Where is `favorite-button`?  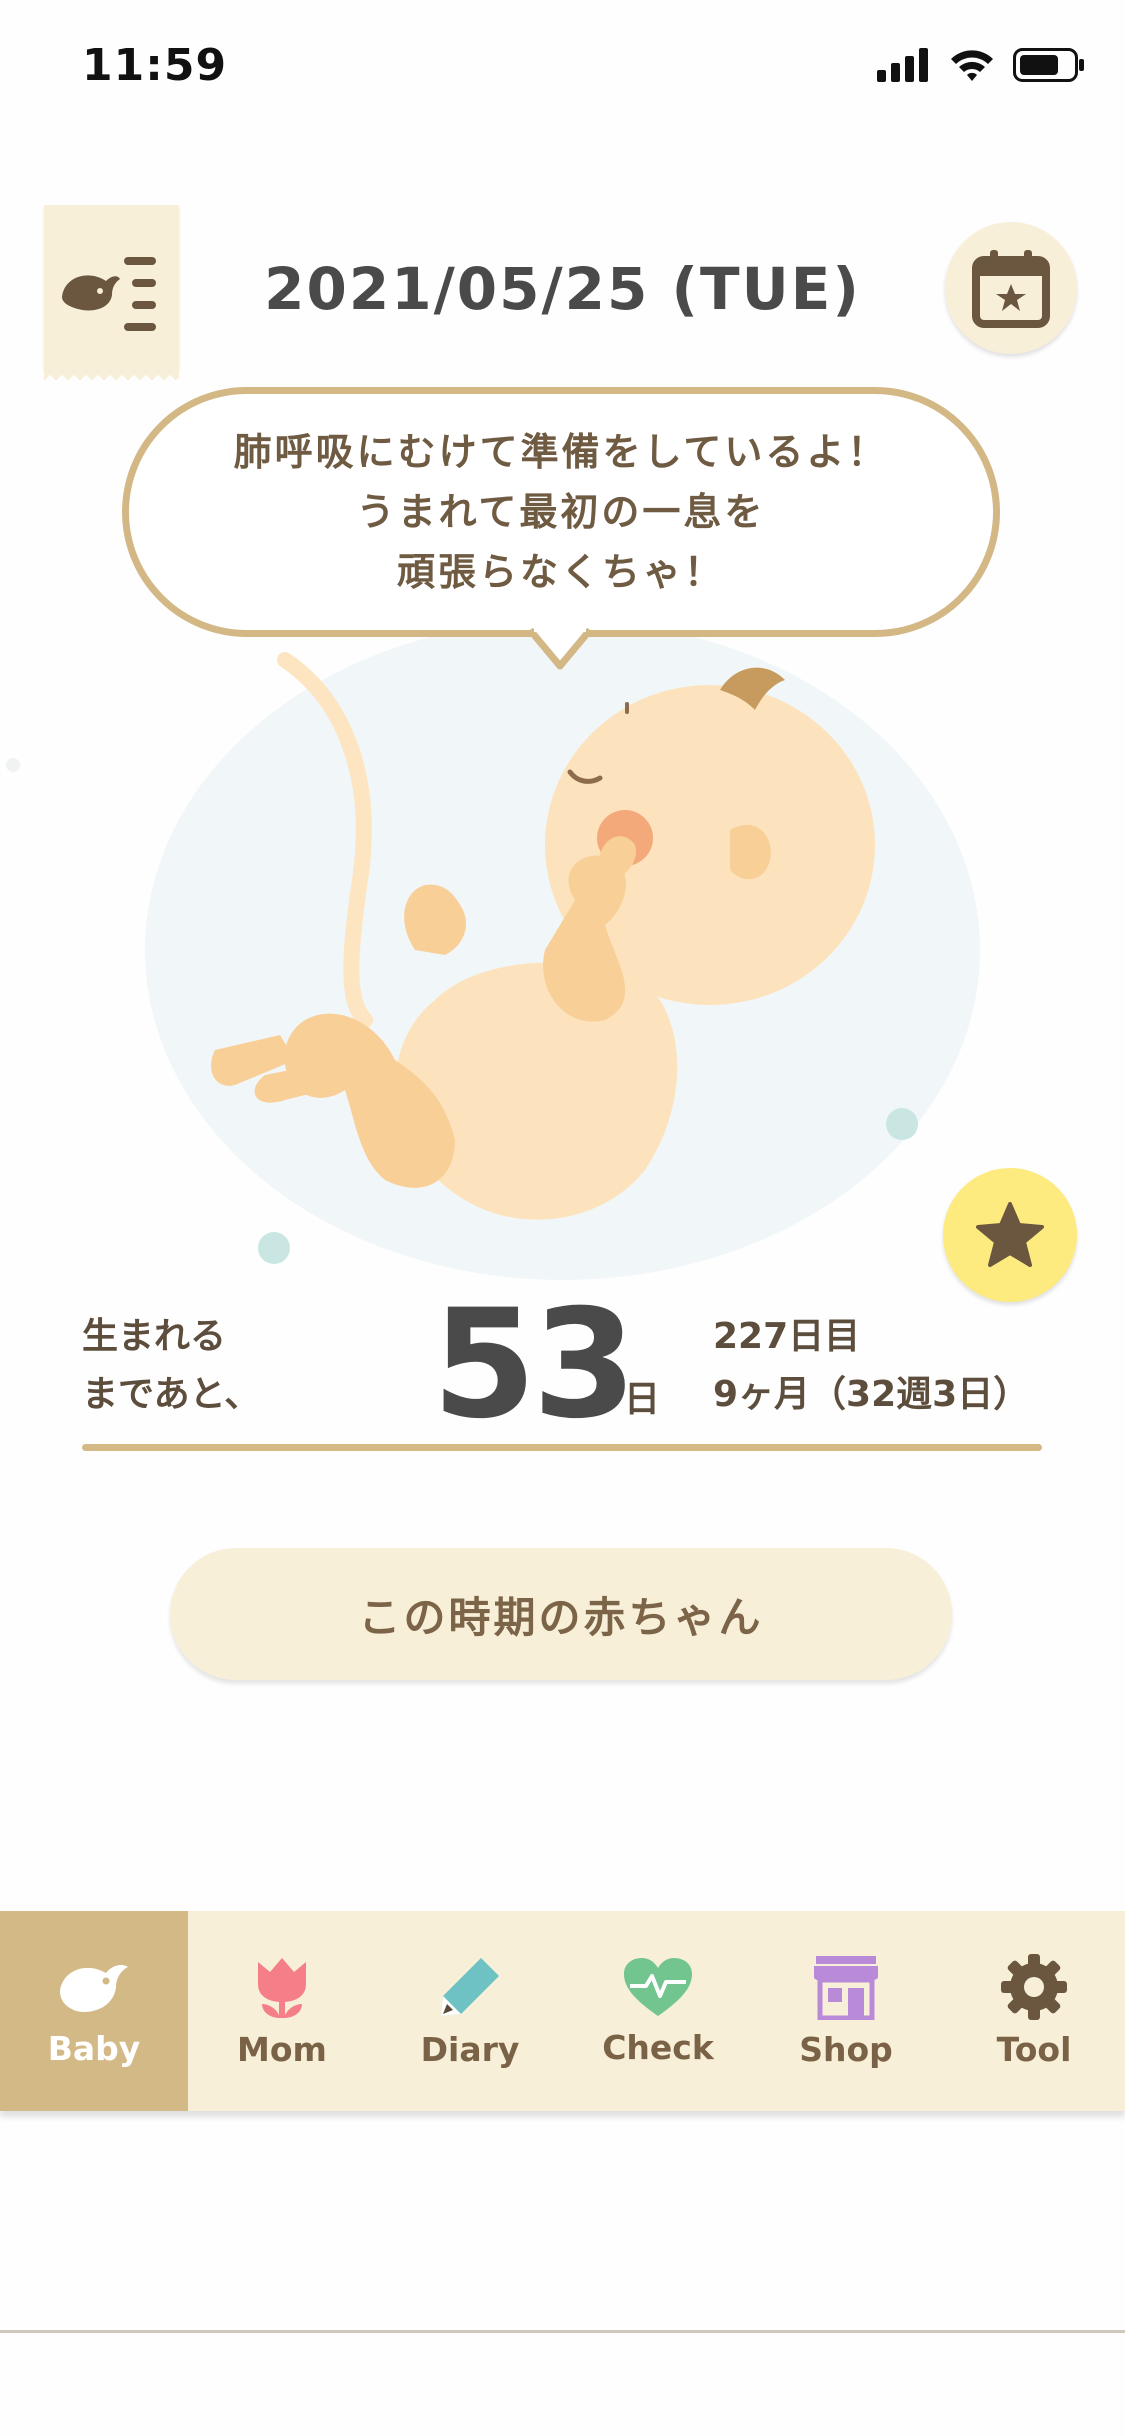
favorite-button is located at coordinates (1010, 1235).